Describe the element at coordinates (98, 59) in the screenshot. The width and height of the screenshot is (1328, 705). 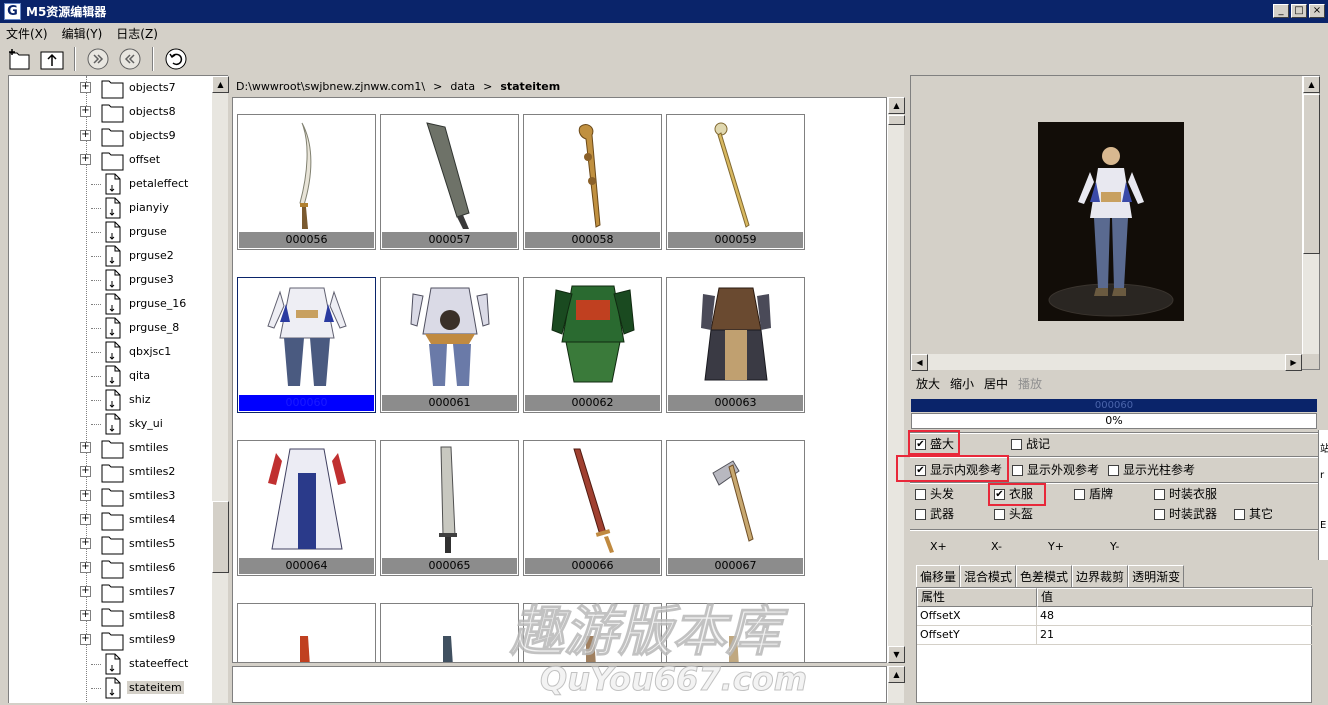
I see `forward-button` at that location.